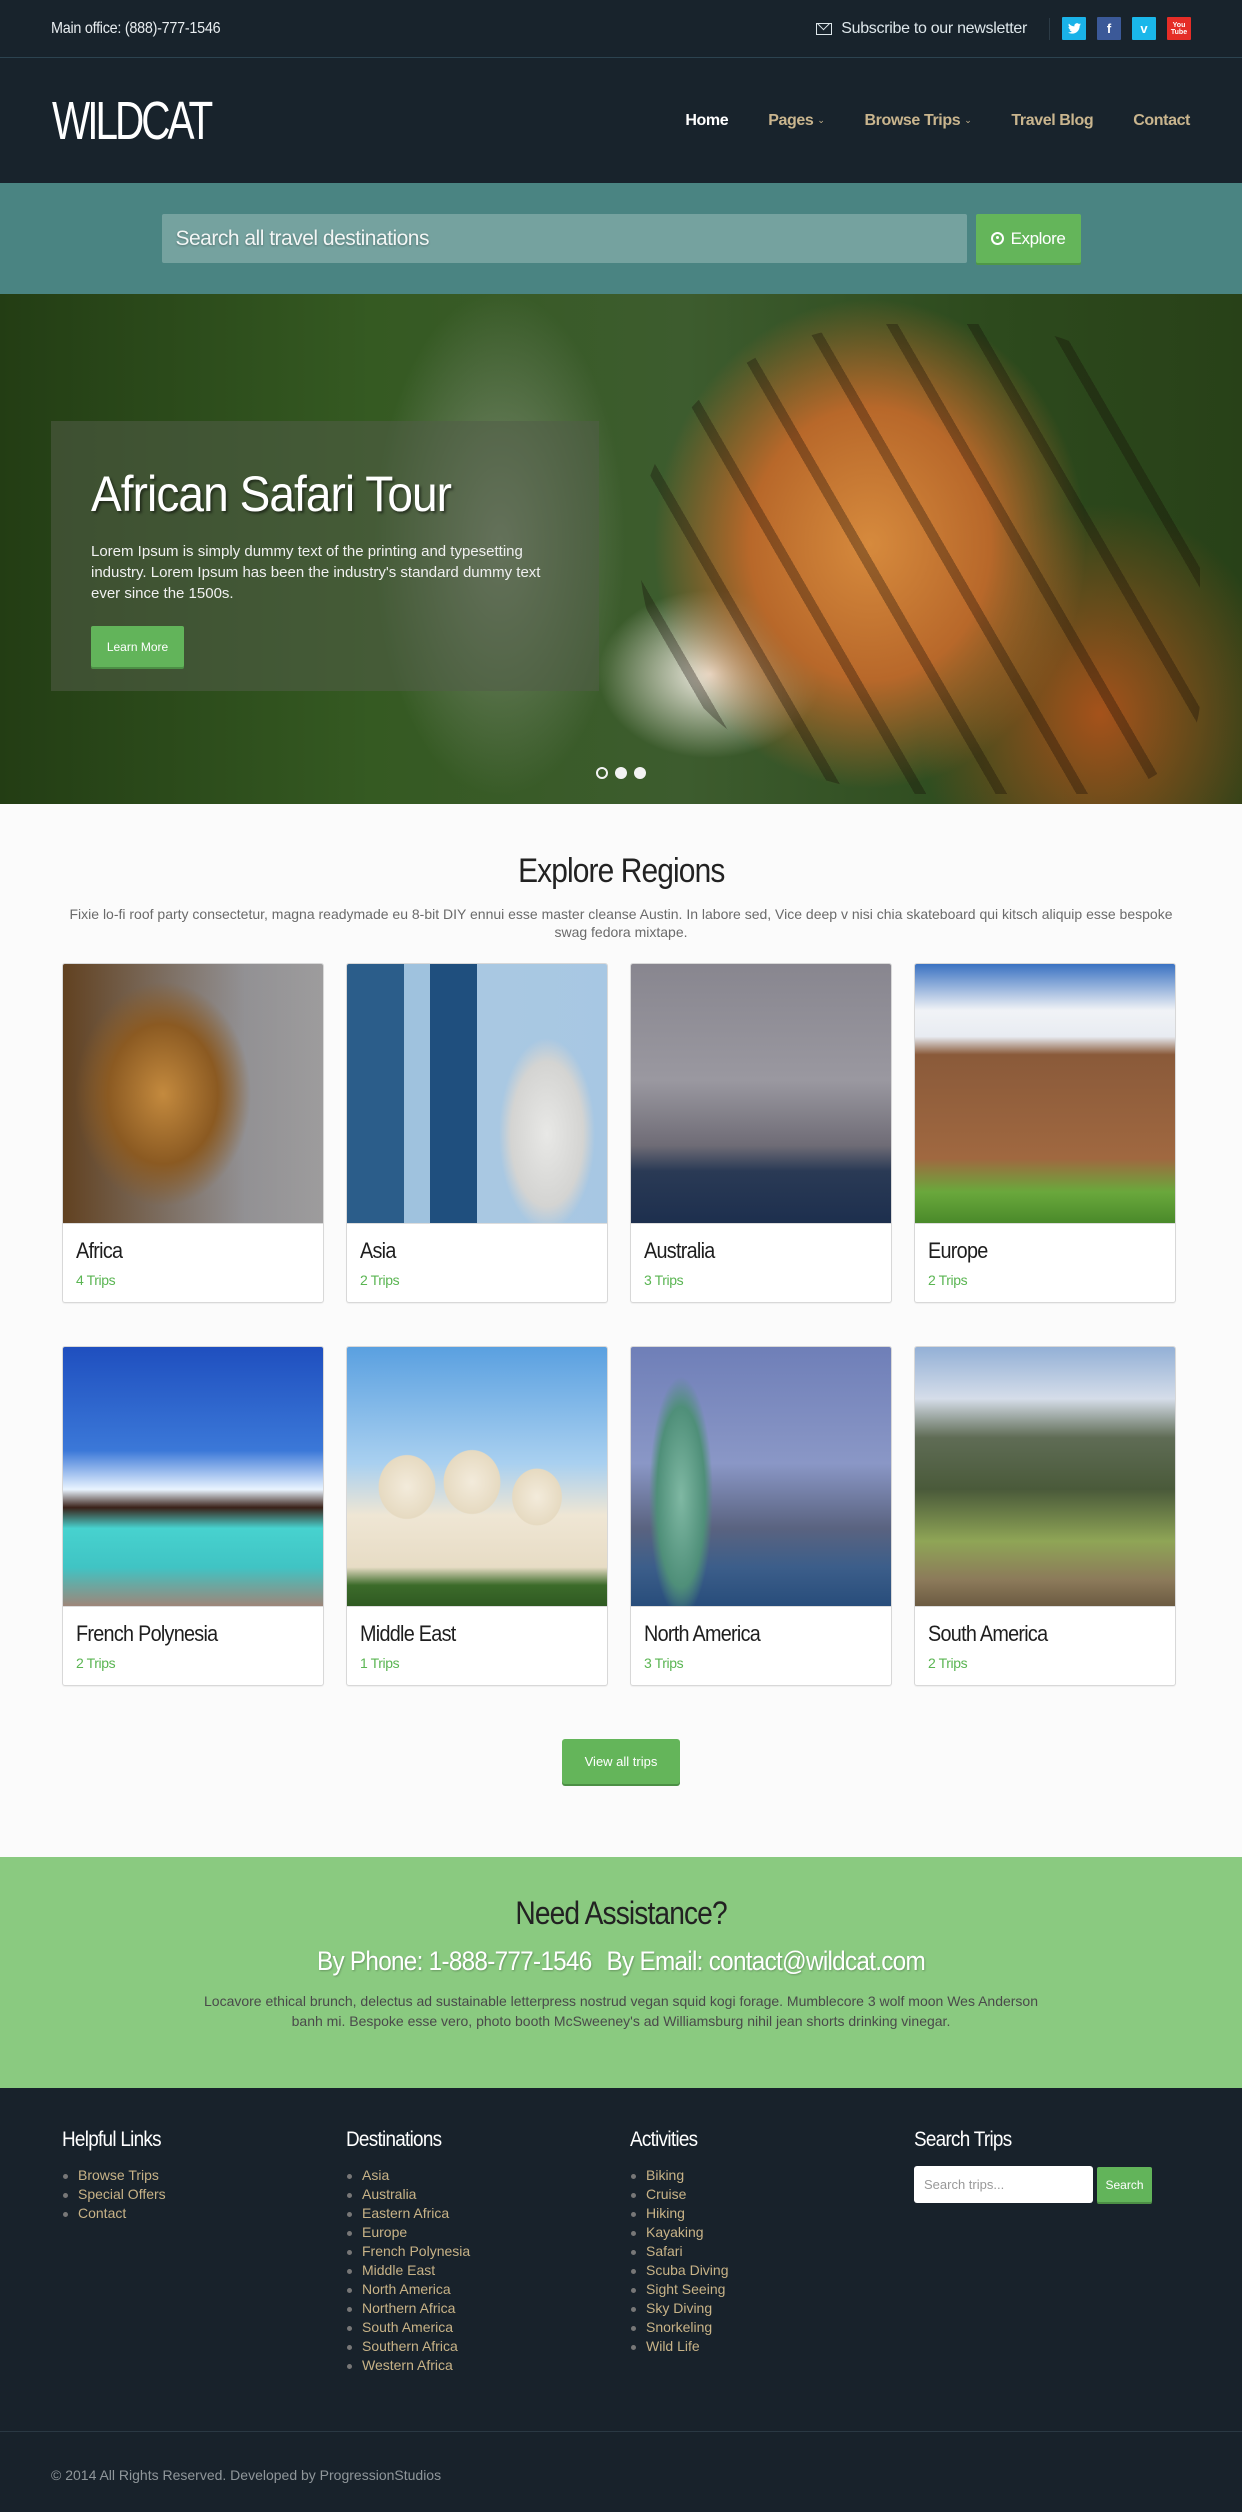  I want to click on footer-link: Cruise, so click(772, 2194).